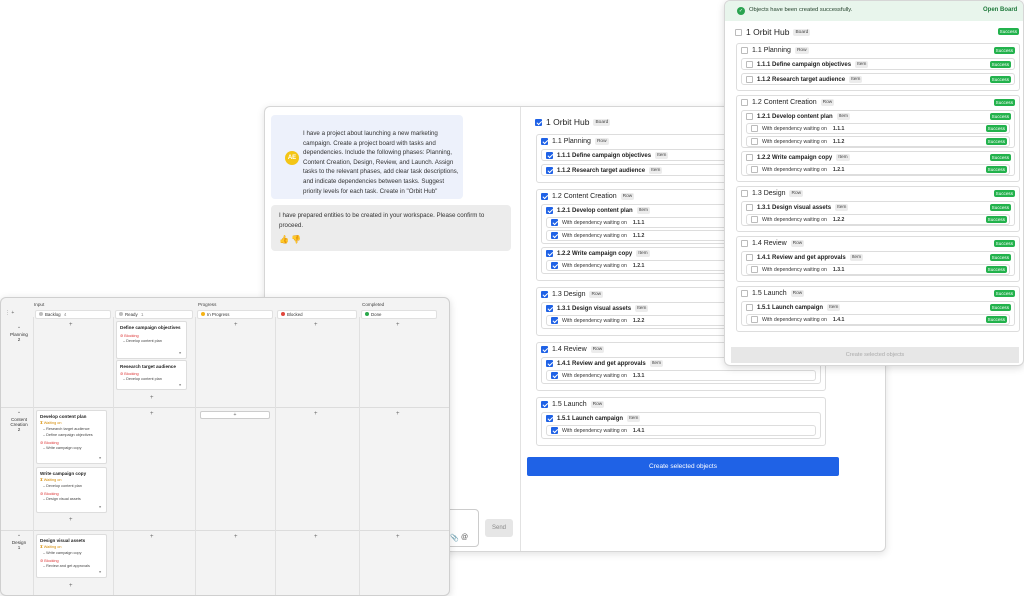  Describe the element at coordinates (154, 314) in the screenshot. I see `column-header: Ready 1` at that location.